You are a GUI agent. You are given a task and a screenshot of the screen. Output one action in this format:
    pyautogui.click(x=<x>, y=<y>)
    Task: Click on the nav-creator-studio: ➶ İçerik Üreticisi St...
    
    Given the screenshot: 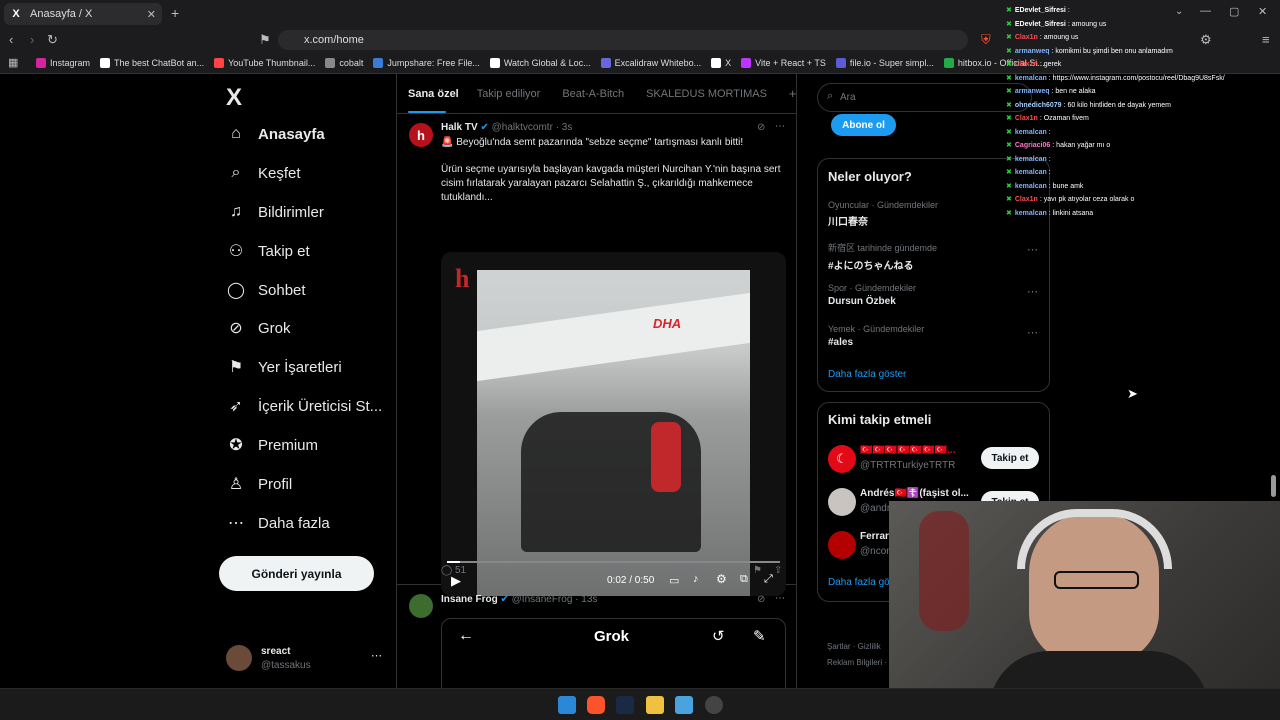 What is the action you would take?
    pyautogui.click(x=304, y=406)
    